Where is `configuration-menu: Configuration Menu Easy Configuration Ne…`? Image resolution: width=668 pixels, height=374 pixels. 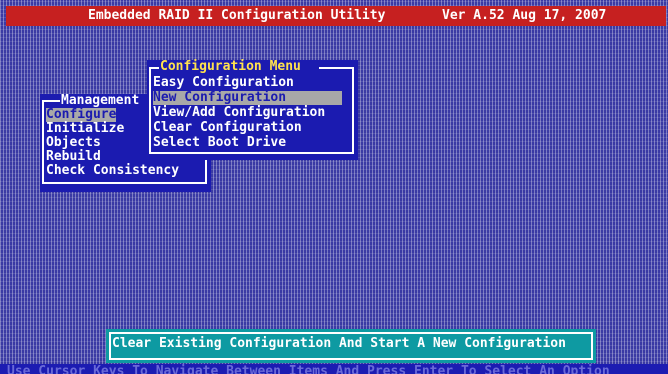
configuration-menu: Configuration Menu Easy Configuration Ne… is located at coordinates (252, 110).